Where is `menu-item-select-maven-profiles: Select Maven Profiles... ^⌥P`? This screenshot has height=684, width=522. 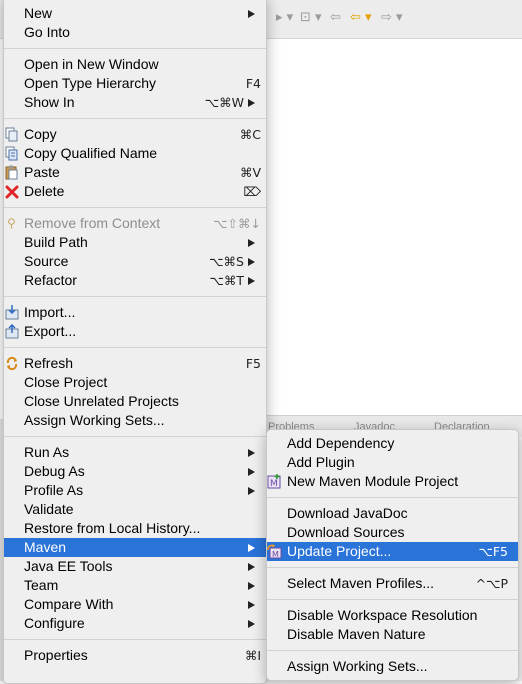
menu-item-select-maven-profiles: Select Maven Profiles... ^⌥P is located at coordinates (392, 583).